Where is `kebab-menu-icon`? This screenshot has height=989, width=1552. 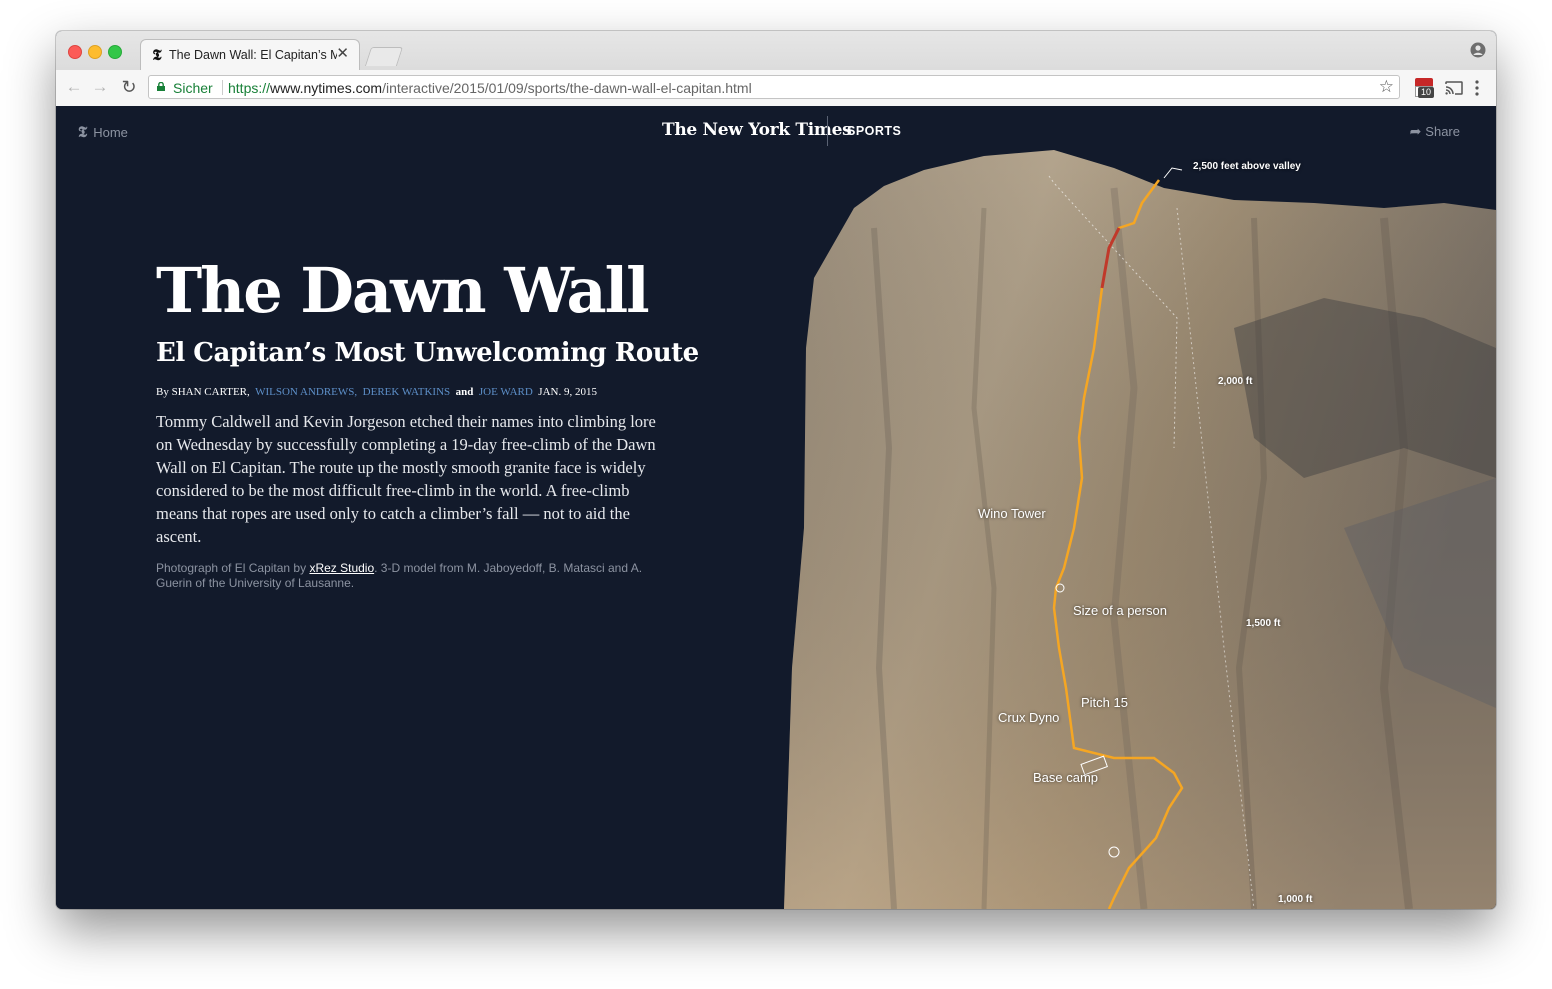 kebab-menu-icon is located at coordinates (1477, 88).